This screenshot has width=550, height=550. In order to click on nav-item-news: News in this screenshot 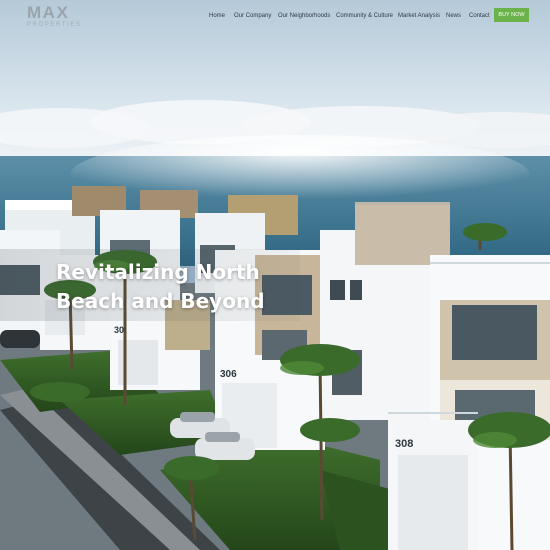, I will do `click(453, 16)`.